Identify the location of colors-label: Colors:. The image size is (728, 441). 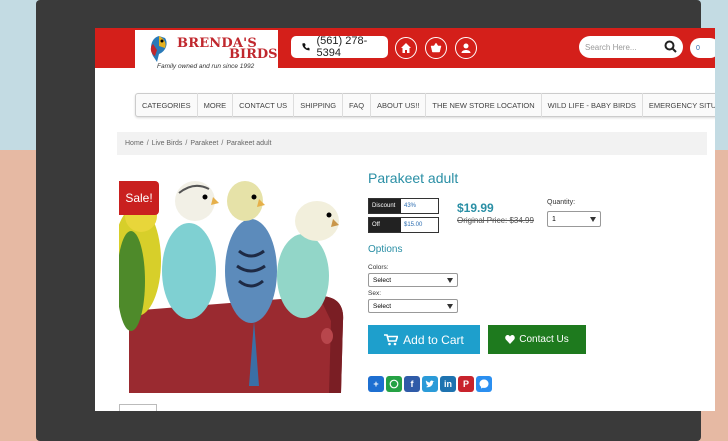
(378, 267).